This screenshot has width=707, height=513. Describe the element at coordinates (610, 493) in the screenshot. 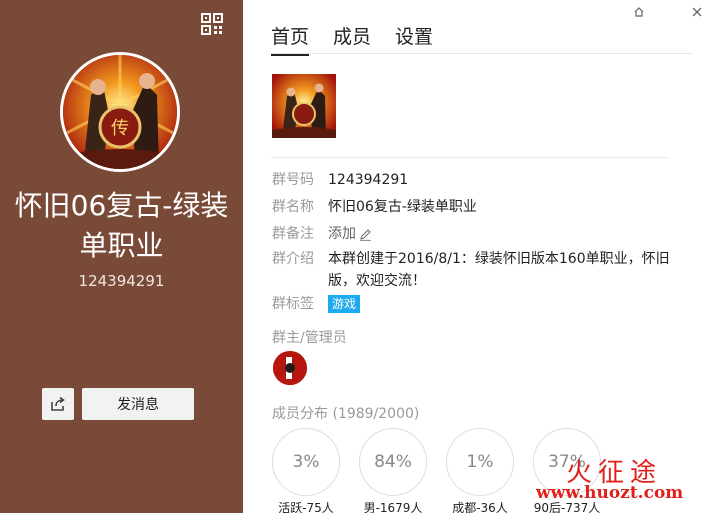

I see `watermark-url: www.huozt.com` at that location.